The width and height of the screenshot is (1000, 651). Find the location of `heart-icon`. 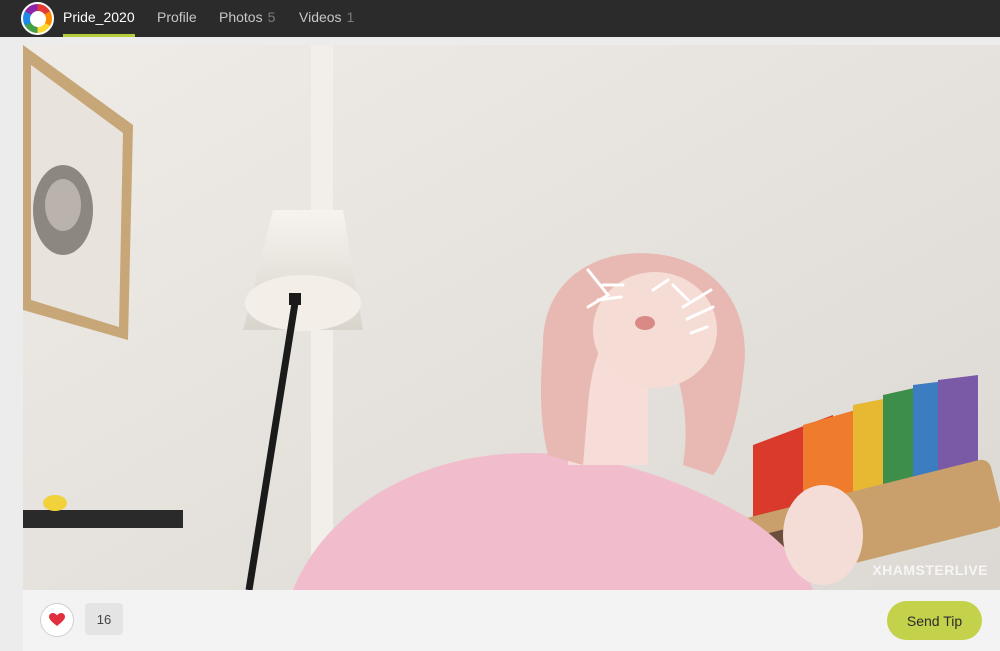

heart-icon is located at coordinates (57, 619).